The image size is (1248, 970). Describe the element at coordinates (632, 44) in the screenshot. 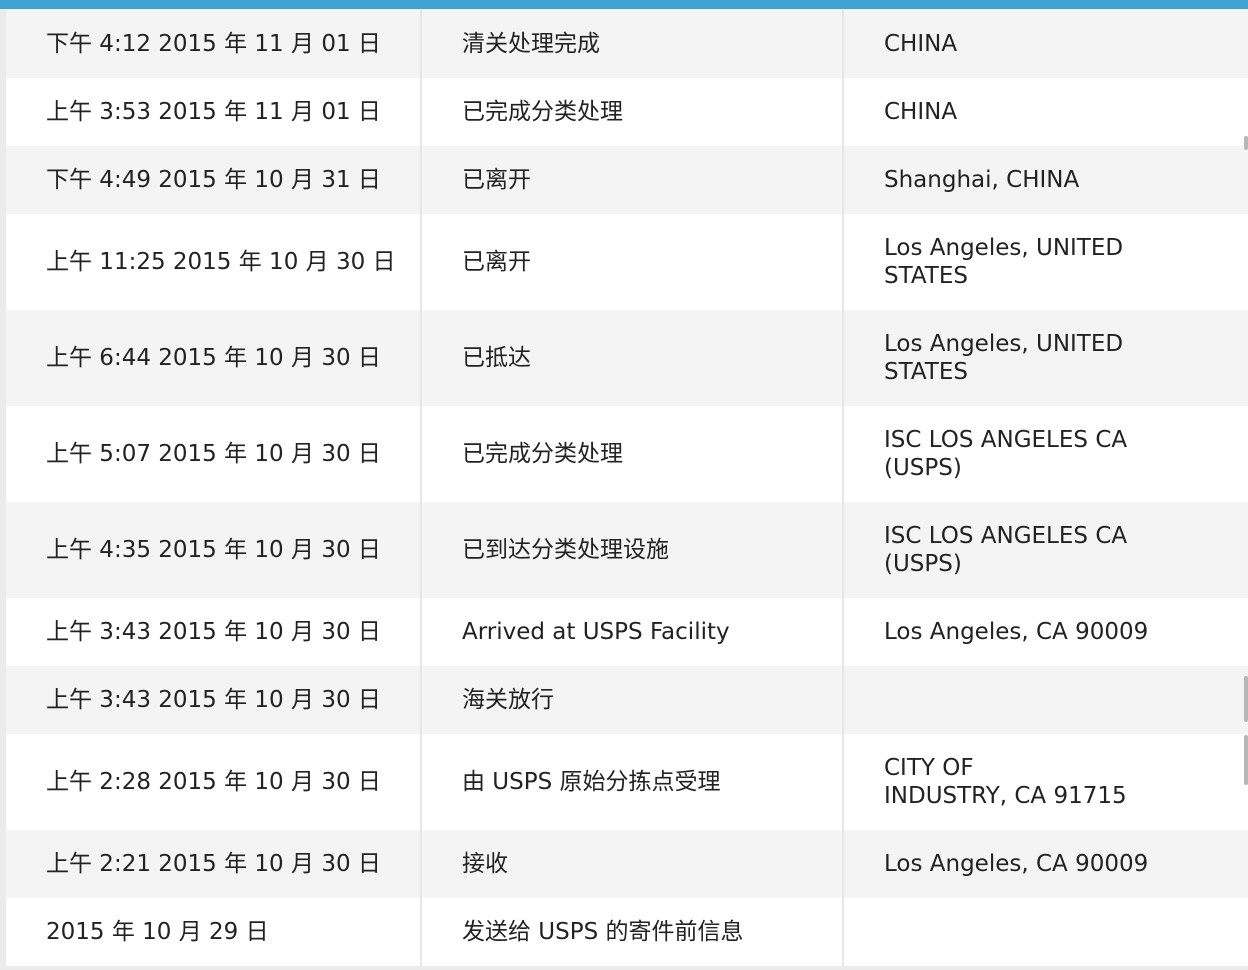

I see `status-cell: 清关处理完成` at that location.